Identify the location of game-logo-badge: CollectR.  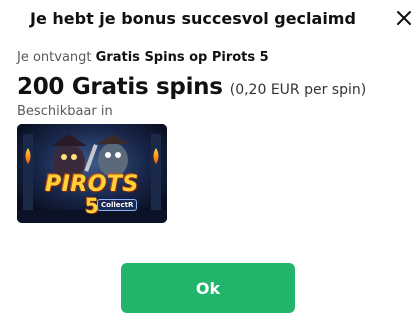
(117, 205).